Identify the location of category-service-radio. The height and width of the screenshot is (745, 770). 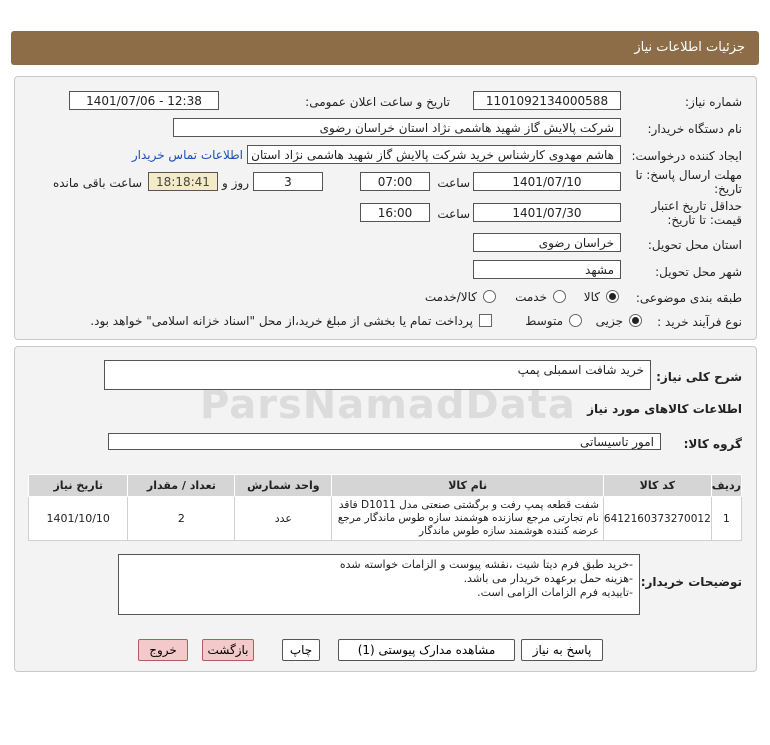
(559, 296).